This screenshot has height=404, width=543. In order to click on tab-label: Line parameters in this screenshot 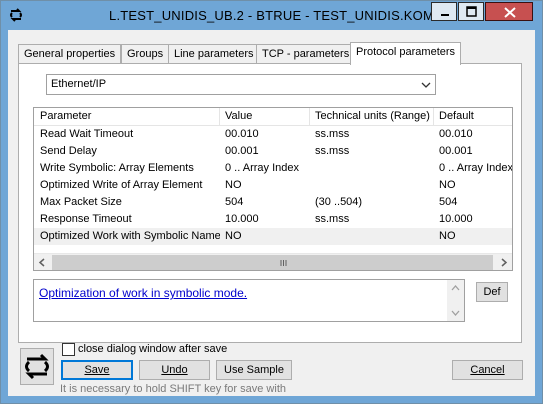, I will do `click(214, 54)`.